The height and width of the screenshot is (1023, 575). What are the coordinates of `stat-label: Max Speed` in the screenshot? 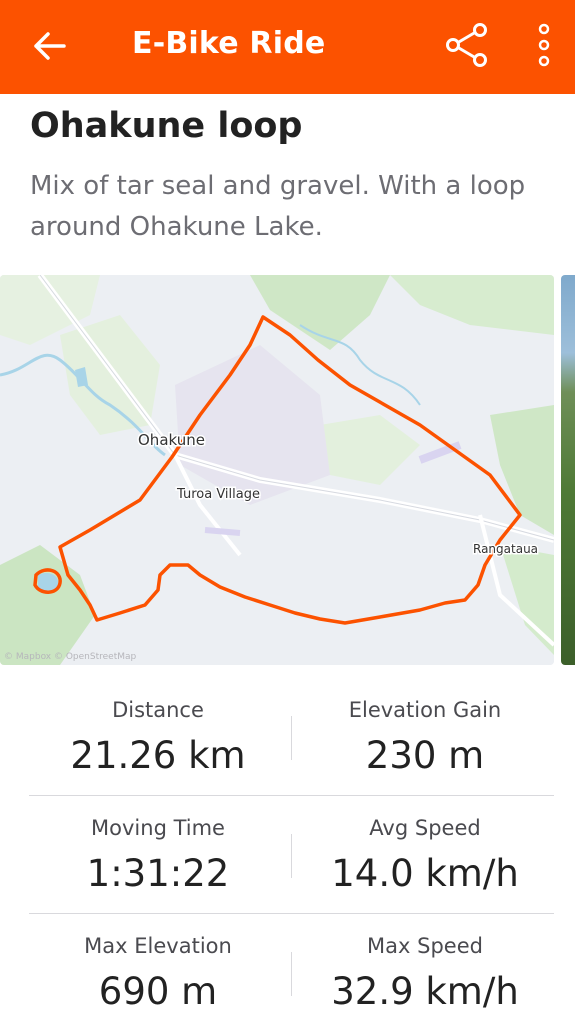 It's located at (425, 946).